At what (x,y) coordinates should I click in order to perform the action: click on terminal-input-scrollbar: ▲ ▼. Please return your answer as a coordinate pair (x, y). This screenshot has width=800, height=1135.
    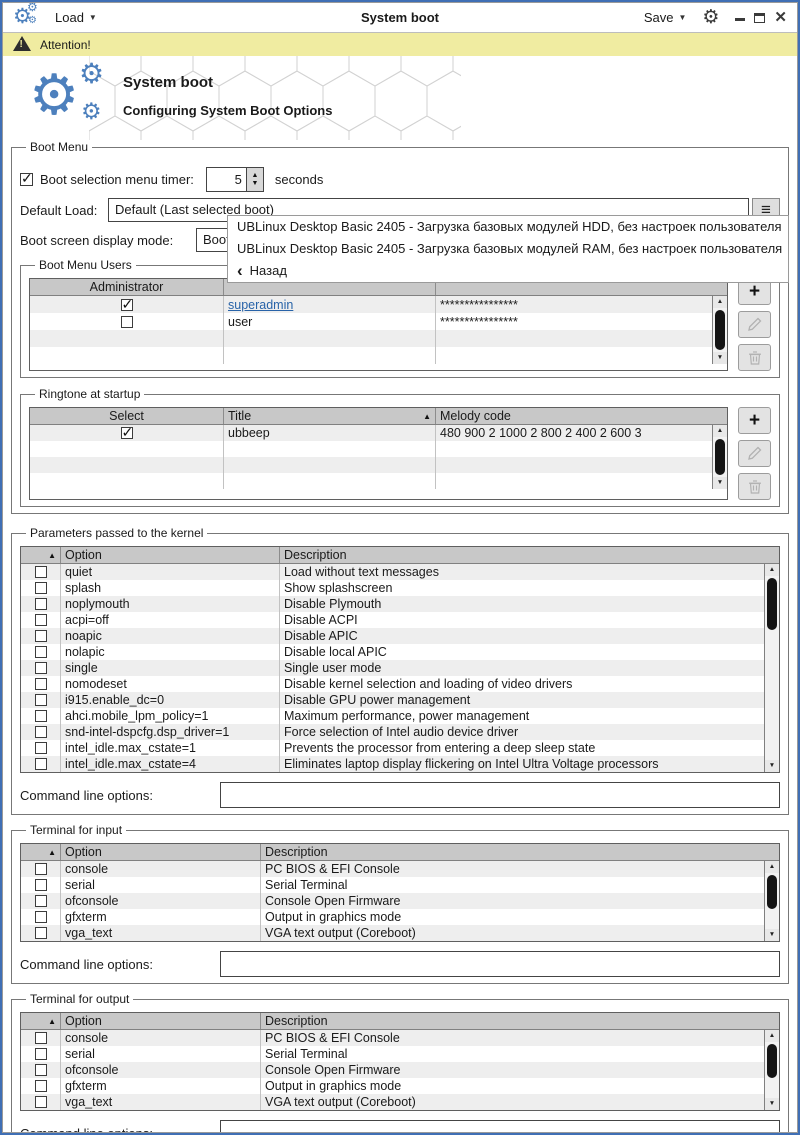
    Looking at the image, I should click on (771, 901).